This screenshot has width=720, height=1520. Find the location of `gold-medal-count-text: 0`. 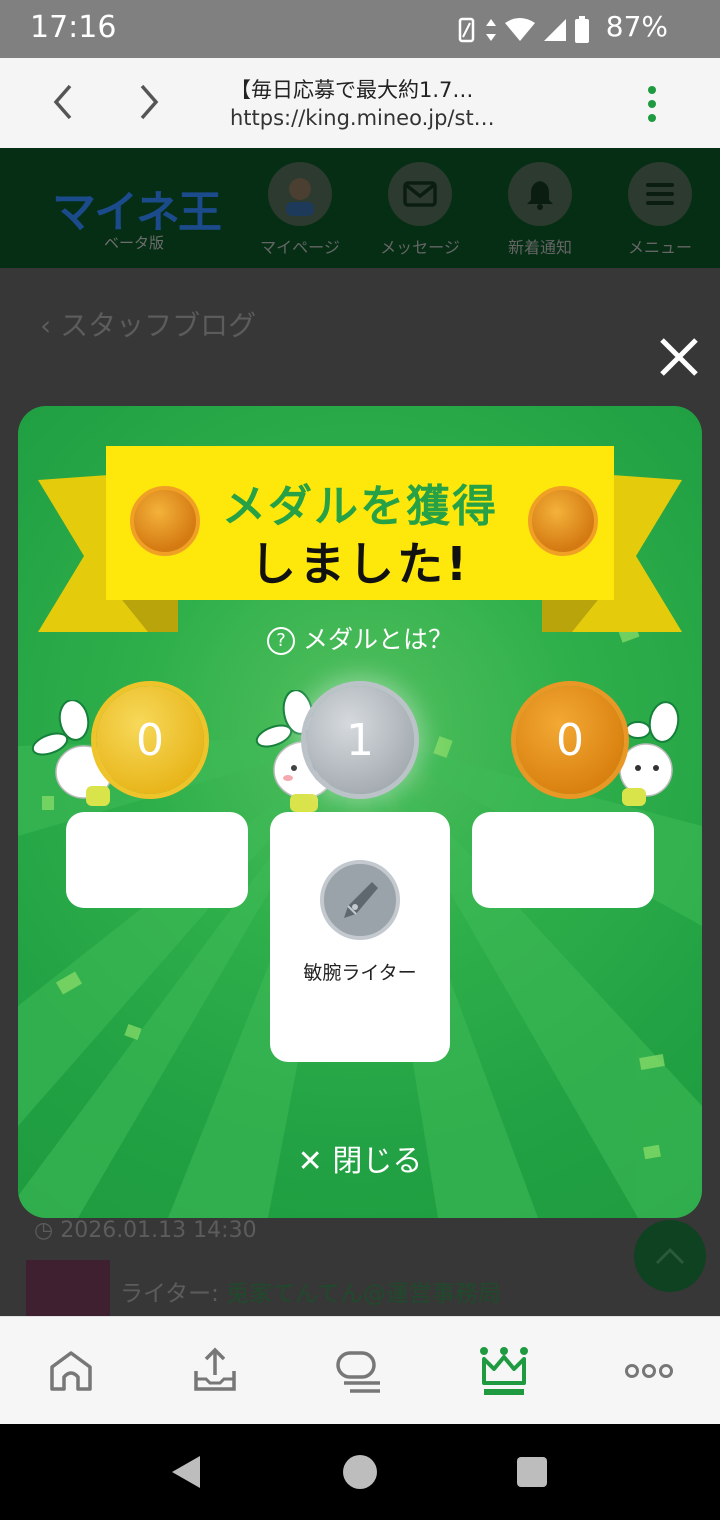

gold-medal-count-text: 0 is located at coordinates (150, 740).